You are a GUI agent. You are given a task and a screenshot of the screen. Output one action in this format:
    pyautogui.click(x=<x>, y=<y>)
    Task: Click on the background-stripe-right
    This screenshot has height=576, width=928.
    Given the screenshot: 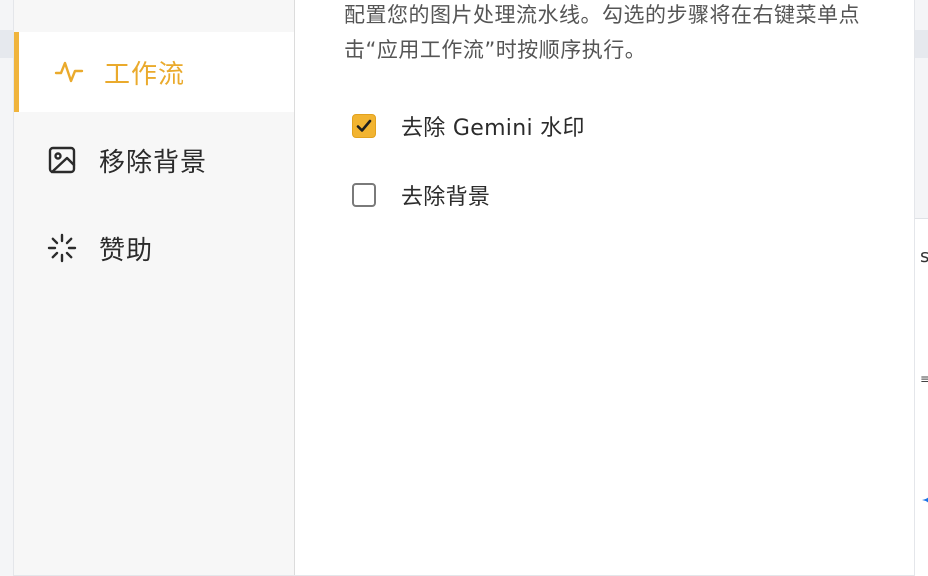 What is the action you would take?
    pyautogui.click(x=921, y=44)
    